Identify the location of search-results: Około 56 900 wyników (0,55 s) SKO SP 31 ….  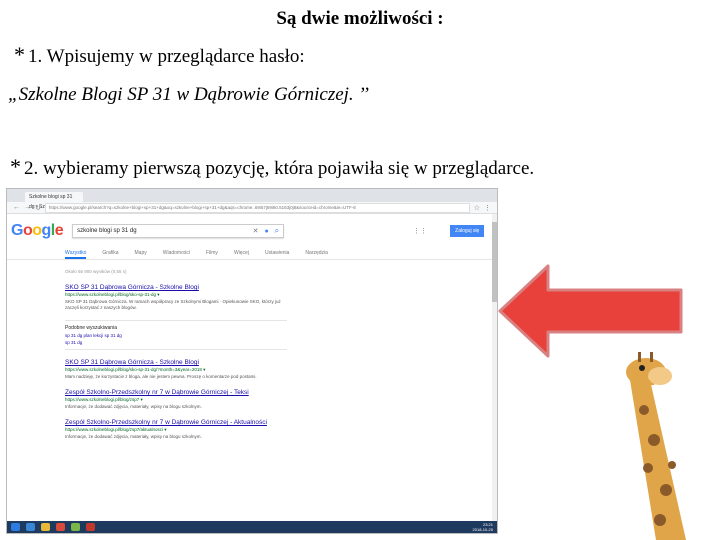
(176, 359).